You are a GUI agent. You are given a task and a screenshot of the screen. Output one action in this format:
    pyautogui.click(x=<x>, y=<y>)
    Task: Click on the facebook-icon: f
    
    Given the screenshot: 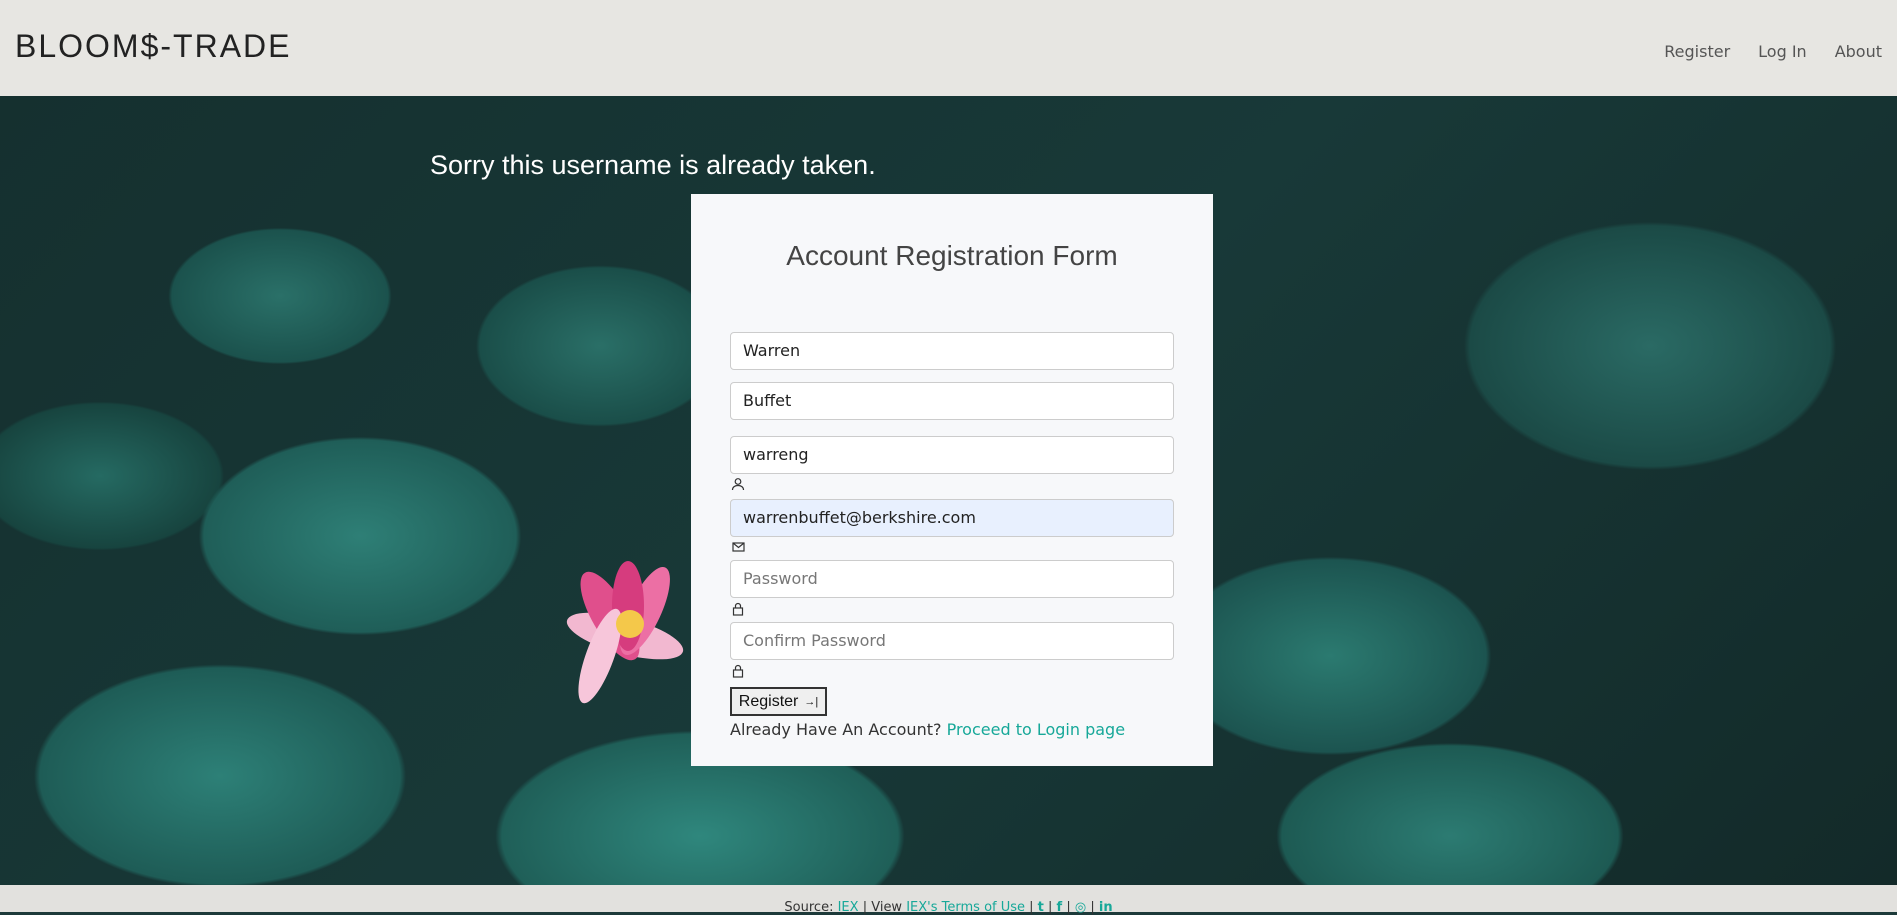 What is the action you would take?
    pyautogui.click(x=1060, y=907)
    